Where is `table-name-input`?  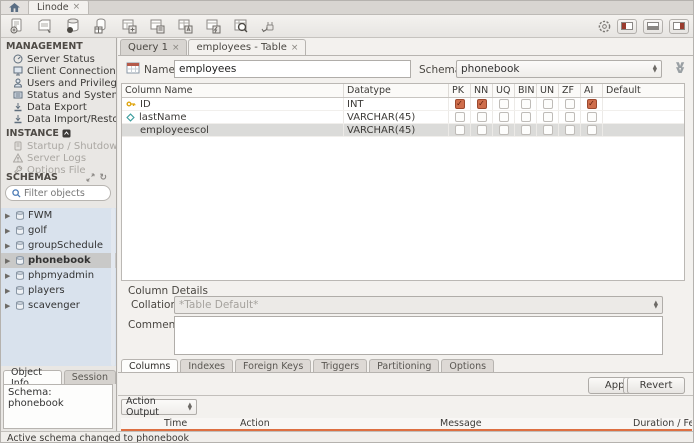 table-name-input is located at coordinates (292, 69).